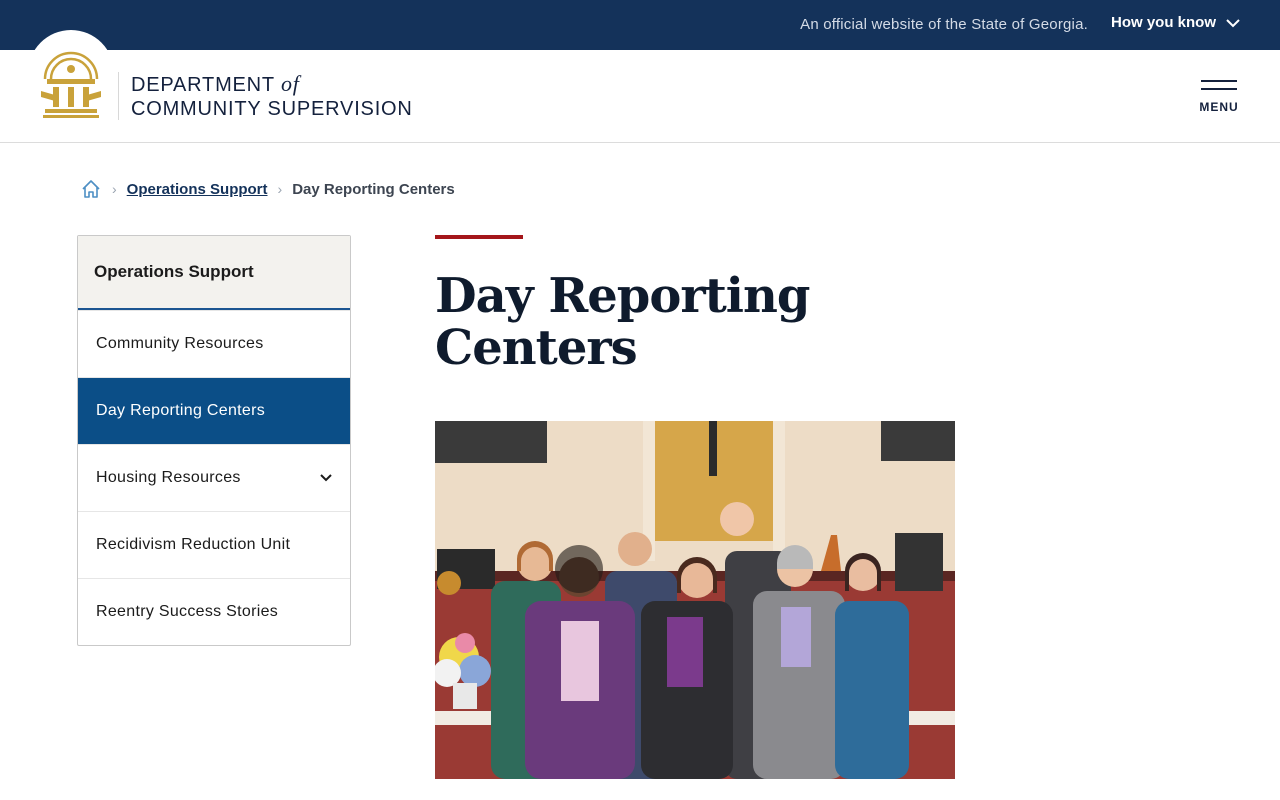  Describe the element at coordinates (1219, 97) in the screenshot. I see `menu-button: MENU` at that location.